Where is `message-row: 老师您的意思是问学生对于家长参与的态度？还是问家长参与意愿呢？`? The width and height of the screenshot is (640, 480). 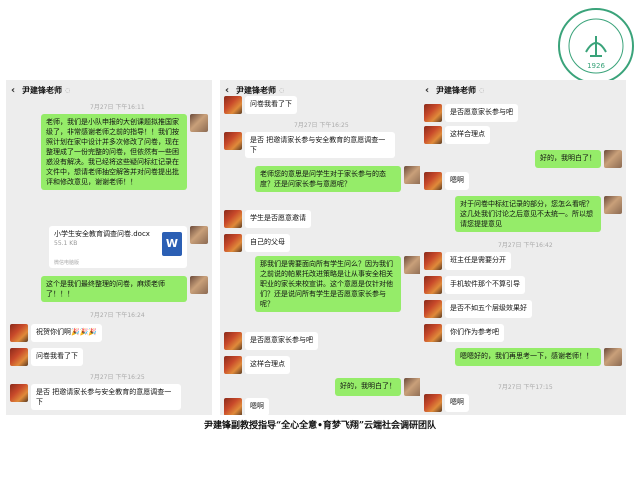 message-row: 老师您的意思是问学生对于家长参与的态度？还是问家长参与意愿呢？ is located at coordinates (338, 179).